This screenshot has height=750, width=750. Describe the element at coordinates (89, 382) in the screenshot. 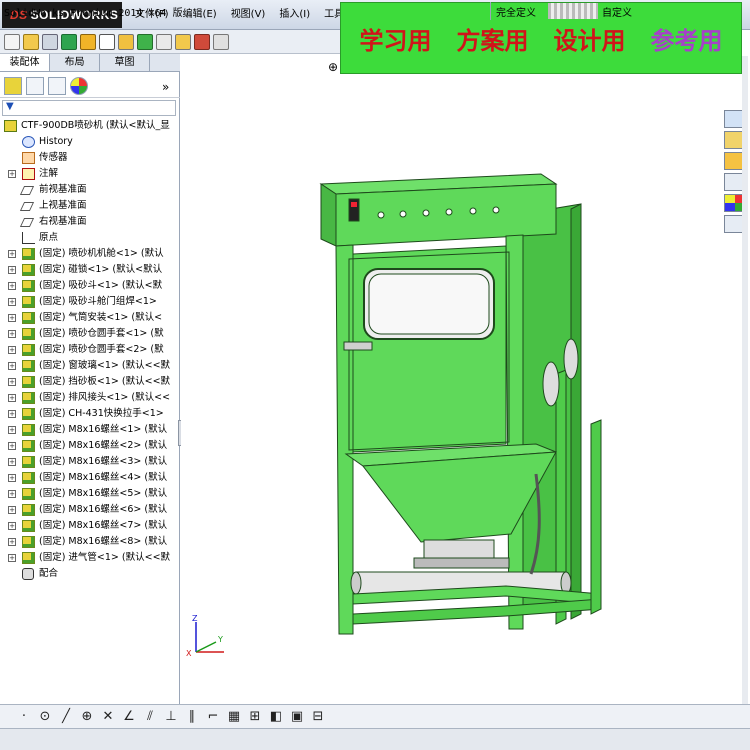

I see `tree-item: + (固定) 挡砂板<1> (默认<<默` at that location.